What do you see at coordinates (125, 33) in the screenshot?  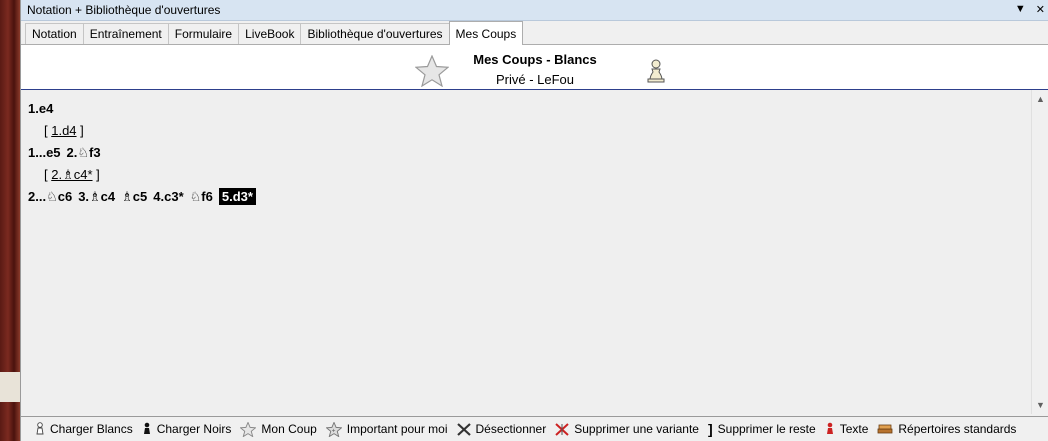 I see `tab-entrainement: Entraînement` at bounding box center [125, 33].